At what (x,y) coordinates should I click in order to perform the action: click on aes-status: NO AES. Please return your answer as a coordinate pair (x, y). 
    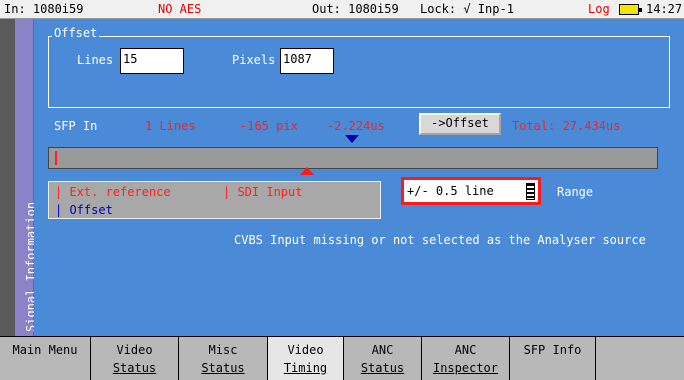
    Looking at the image, I should click on (180, 9).